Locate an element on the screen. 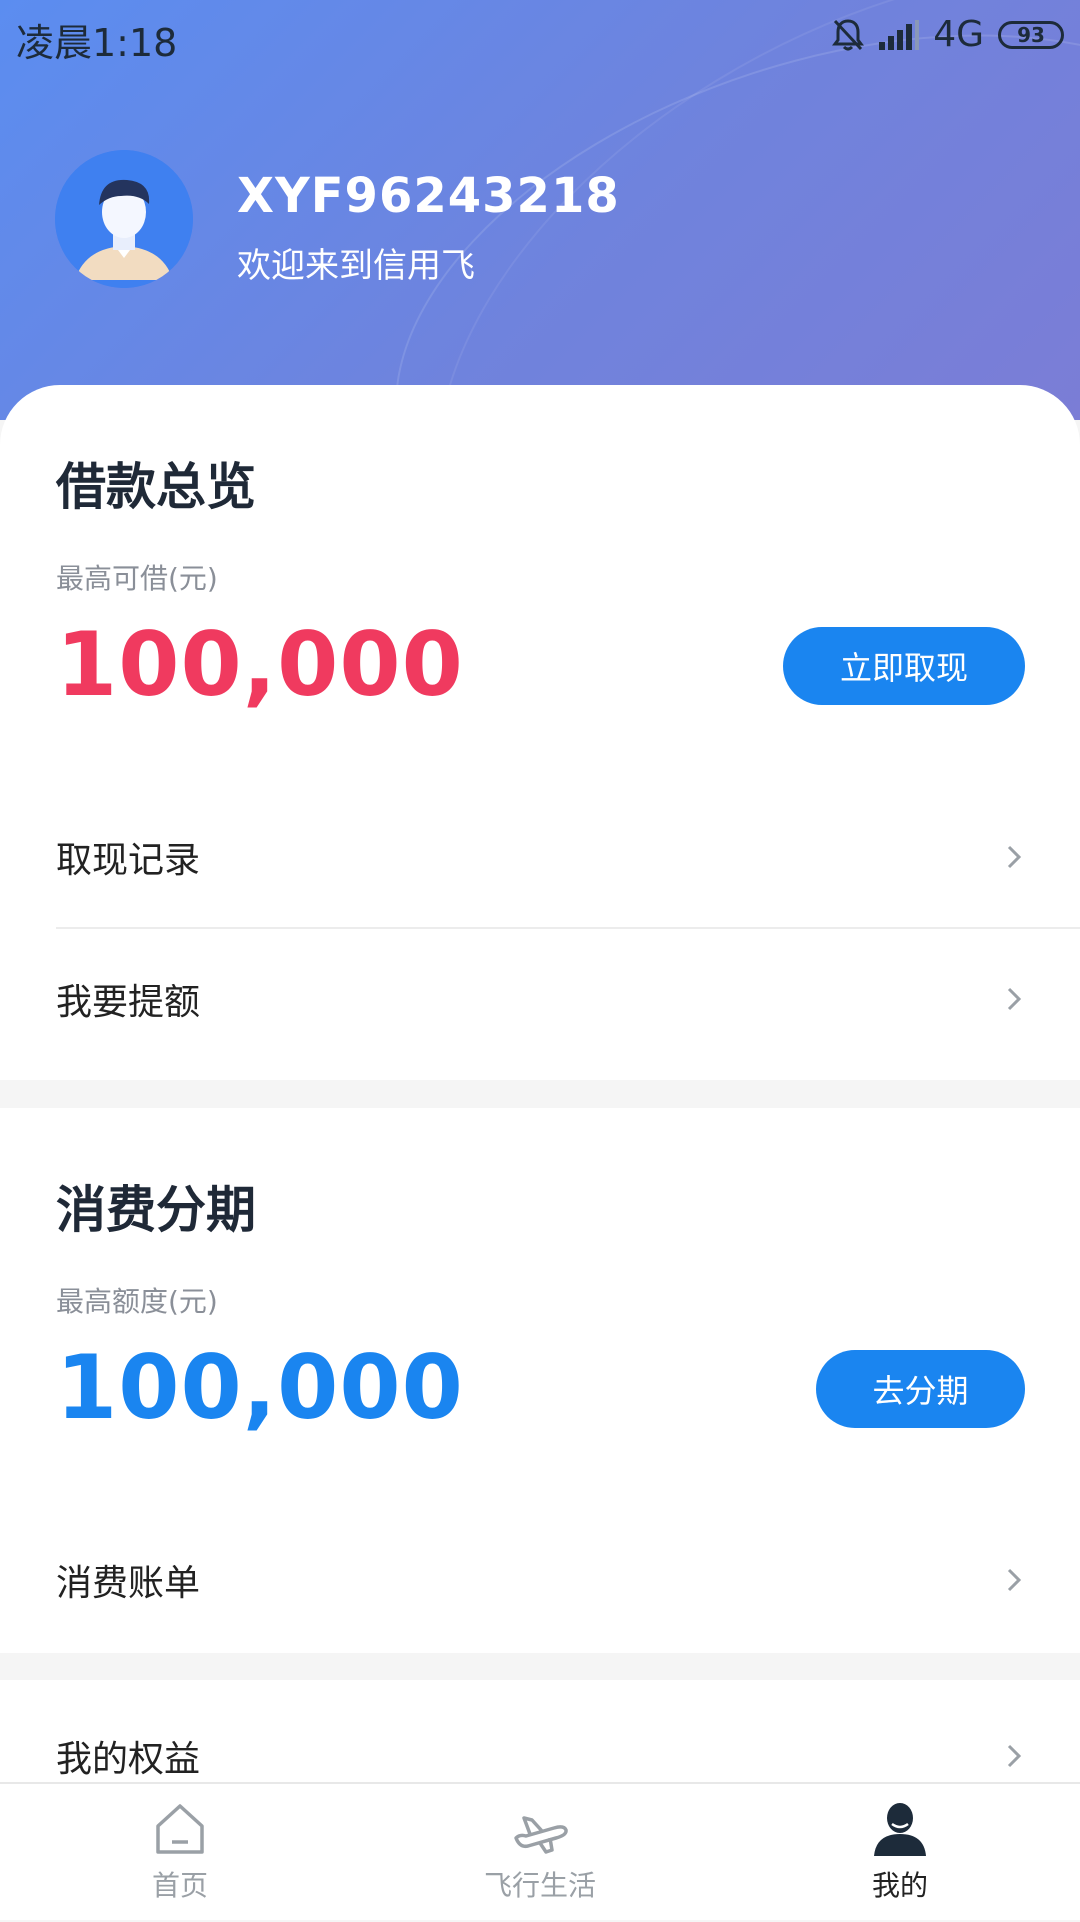 This screenshot has width=1080, height=1922. bottom-nav: 首页 飞行生活 我的 is located at coordinates (540, 1851).